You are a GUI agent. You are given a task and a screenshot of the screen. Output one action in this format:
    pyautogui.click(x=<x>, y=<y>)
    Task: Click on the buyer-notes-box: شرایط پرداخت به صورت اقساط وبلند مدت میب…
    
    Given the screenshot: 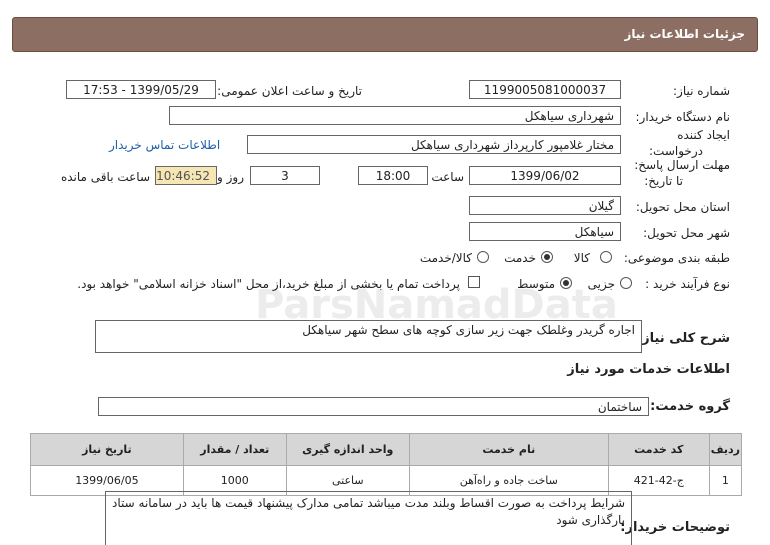 What is the action you would take?
    pyautogui.click(x=368, y=518)
    